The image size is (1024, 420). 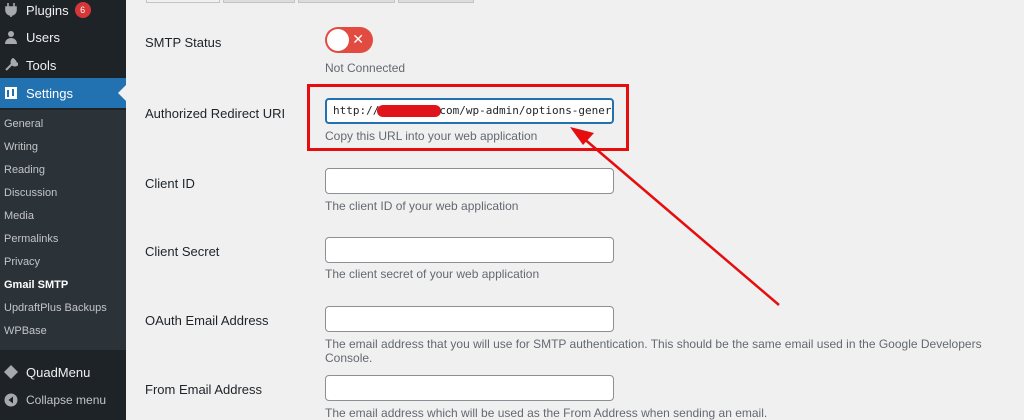 I want to click on update-count-badge: 6, so click(x=82, y=10).